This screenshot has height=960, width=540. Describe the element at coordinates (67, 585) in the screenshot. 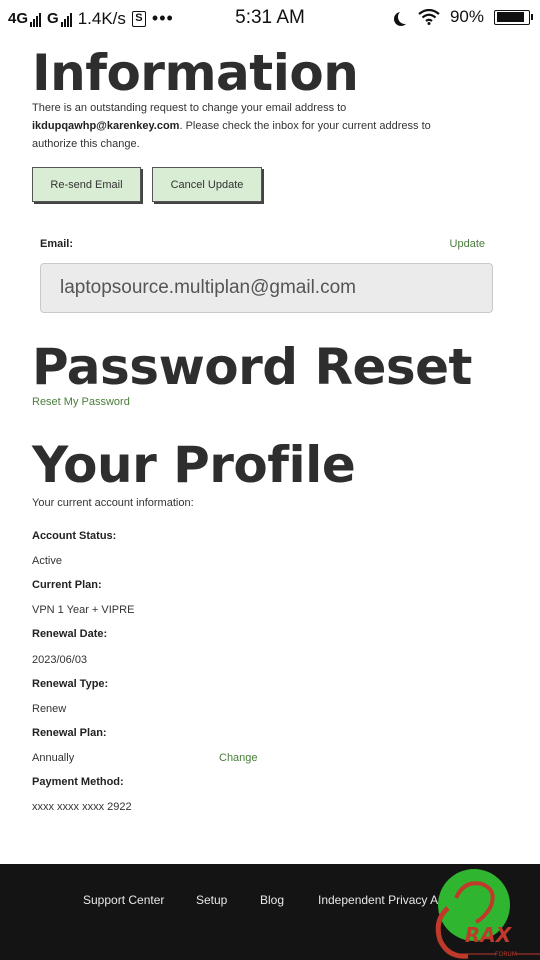

I see `current-plan-label: Current Plan:` at that location.